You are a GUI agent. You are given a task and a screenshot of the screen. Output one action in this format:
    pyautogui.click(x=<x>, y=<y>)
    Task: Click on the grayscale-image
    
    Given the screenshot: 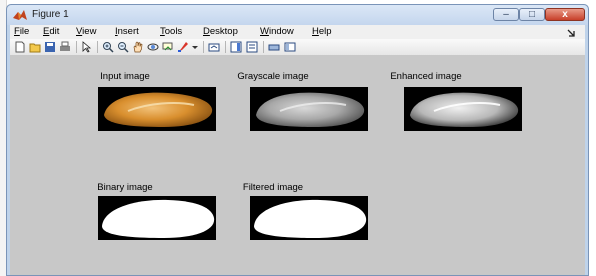 What is the action you would take?
    pyautogui.click(x=309, y=109)
    